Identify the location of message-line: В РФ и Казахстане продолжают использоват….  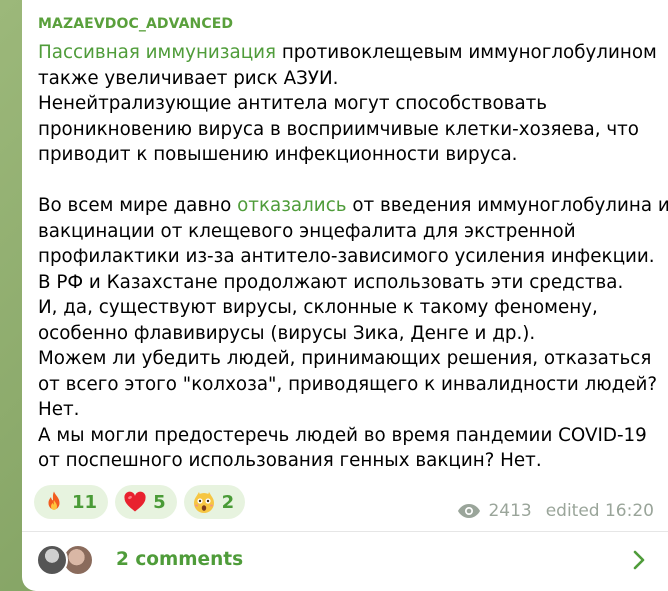
(331, 282).